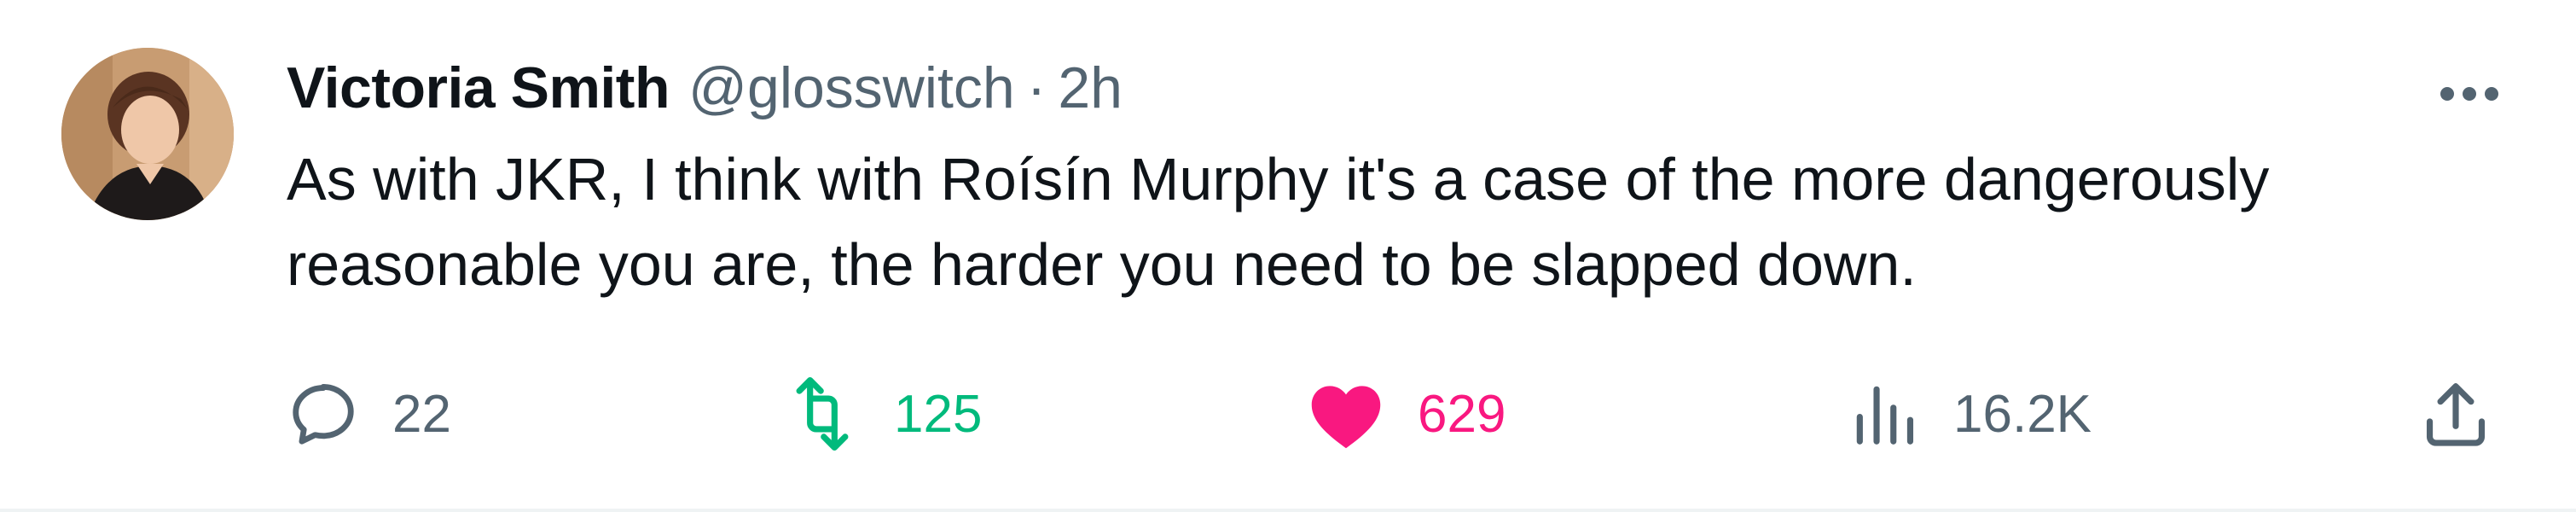 Image resolution: width=2576 pixels, height=512 pixels. What do you see at coordinates (478, 88) in the screenshot?
I see `author-display-name: Victoria Smith` at bounding box center [478, 88].